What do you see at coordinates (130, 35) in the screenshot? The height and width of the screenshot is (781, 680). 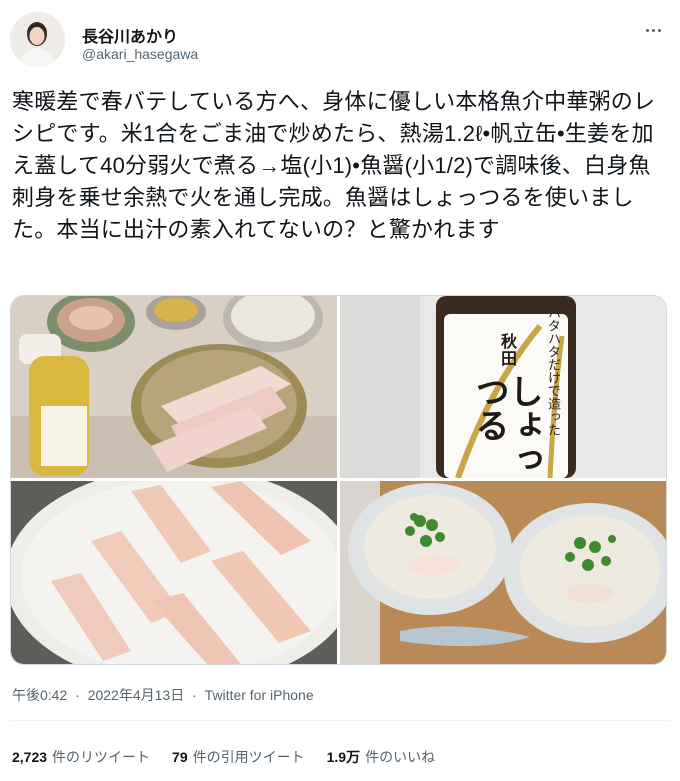 I see `display-name: 長谷川あかり` at bounding box center [130, 35].